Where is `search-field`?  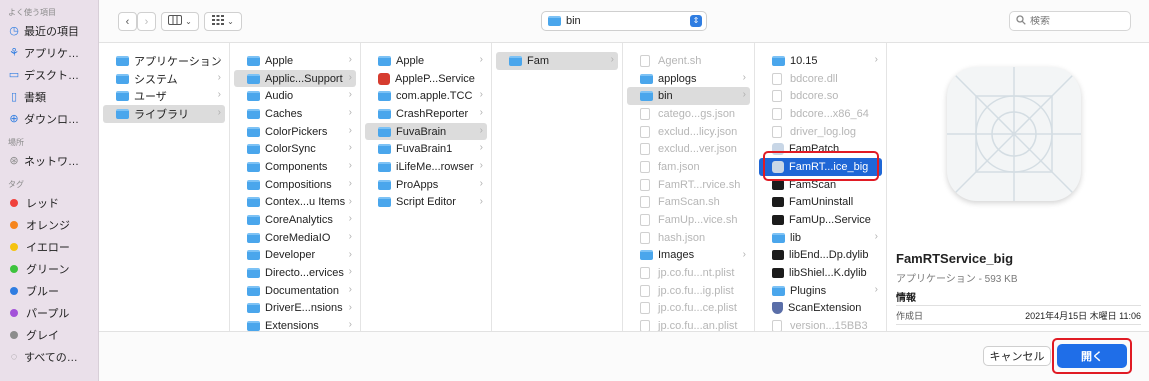
search-field is located at coordinates (1070, 21).